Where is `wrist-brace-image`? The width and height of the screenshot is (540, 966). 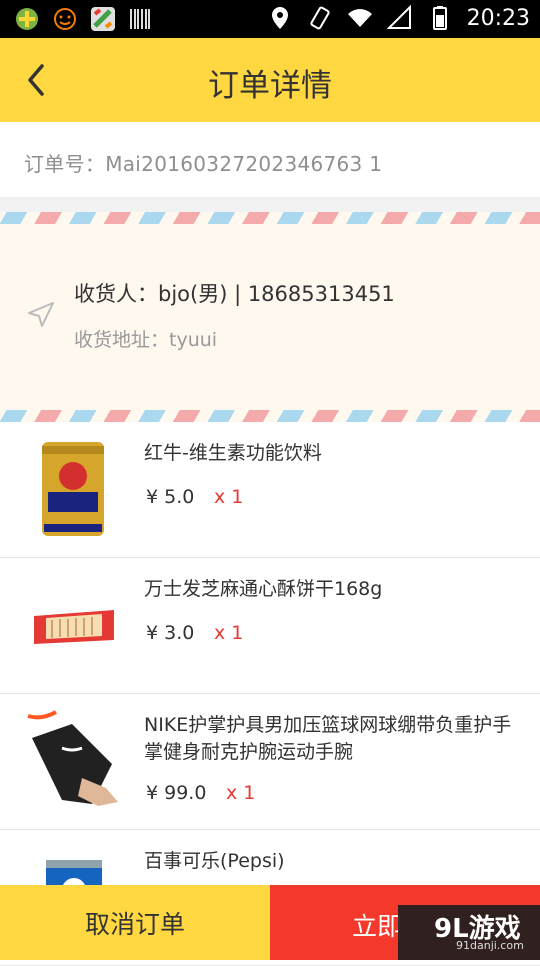 wrist-brace-image is located at coordinates (72, 758).